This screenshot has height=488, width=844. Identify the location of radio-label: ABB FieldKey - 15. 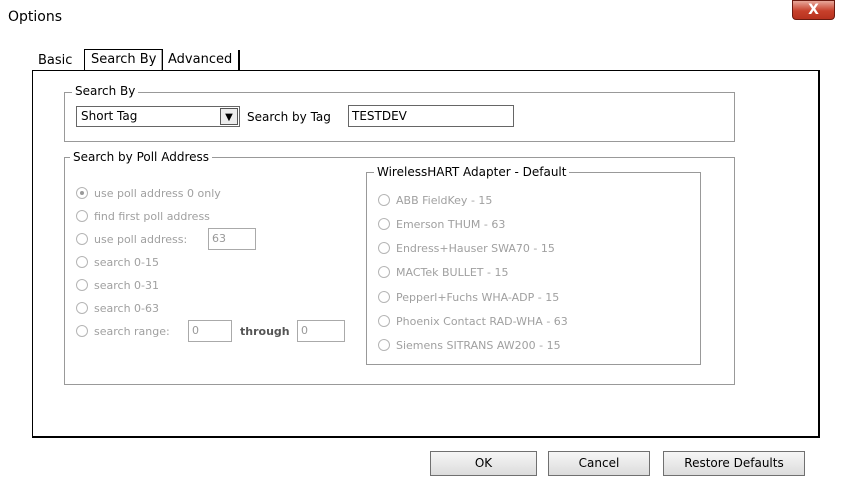
(444, 200).